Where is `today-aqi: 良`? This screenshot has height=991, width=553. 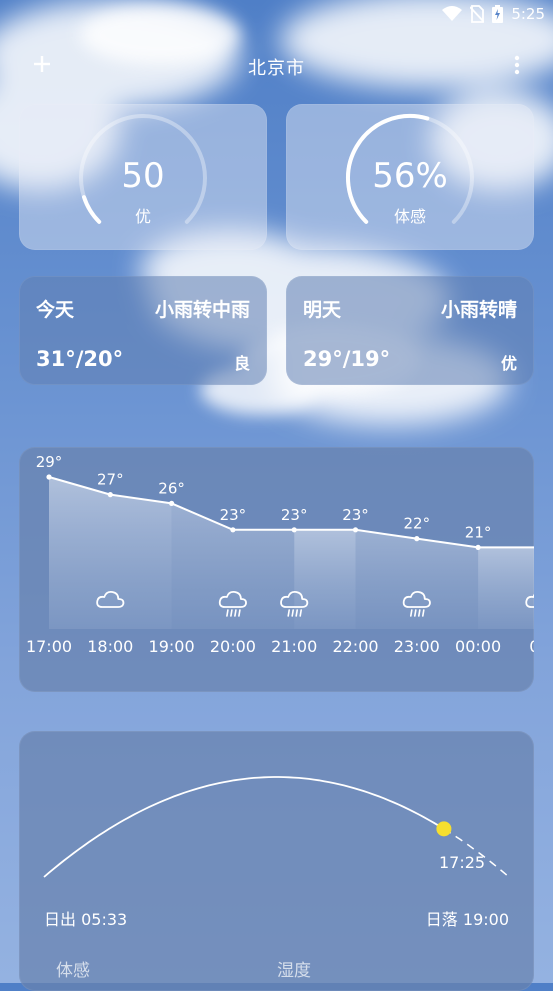 today-aqi: 良 is located at coordinates (241, 363).